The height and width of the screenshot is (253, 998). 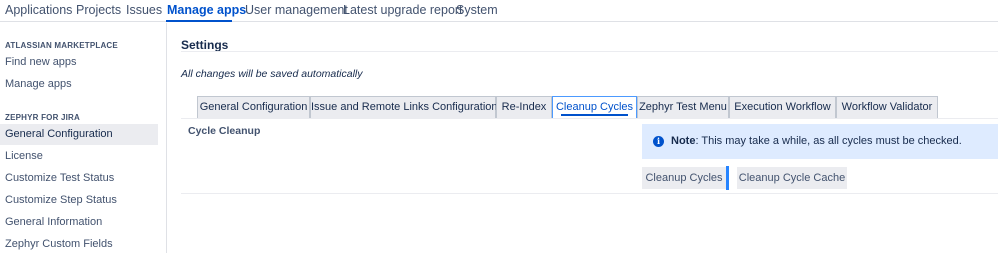 What do you see at coordinates (272, 74) in the screenshot?
I see `autosave-message: All changes will be saved automatically` at bounding box center [272, 74].